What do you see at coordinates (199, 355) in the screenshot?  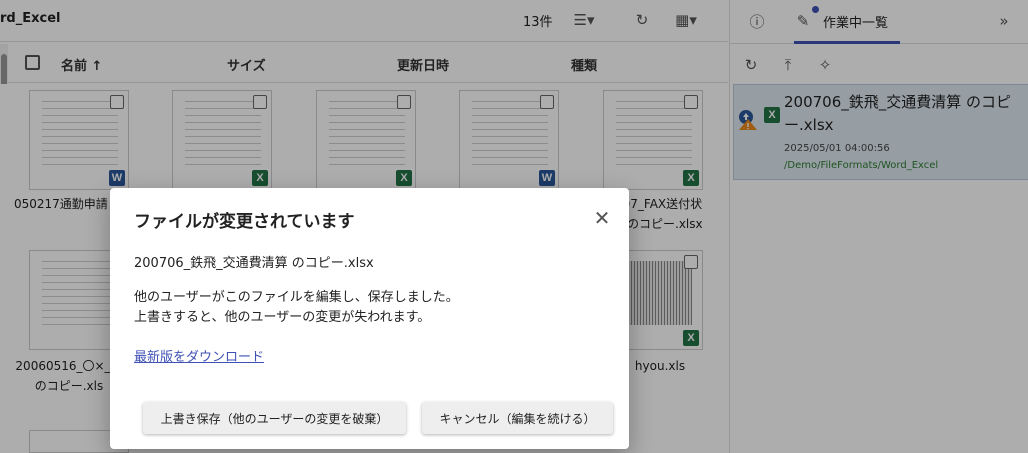 I see `download-latest-link: 最新版をダウンロード` at bounding box center [199, 355].